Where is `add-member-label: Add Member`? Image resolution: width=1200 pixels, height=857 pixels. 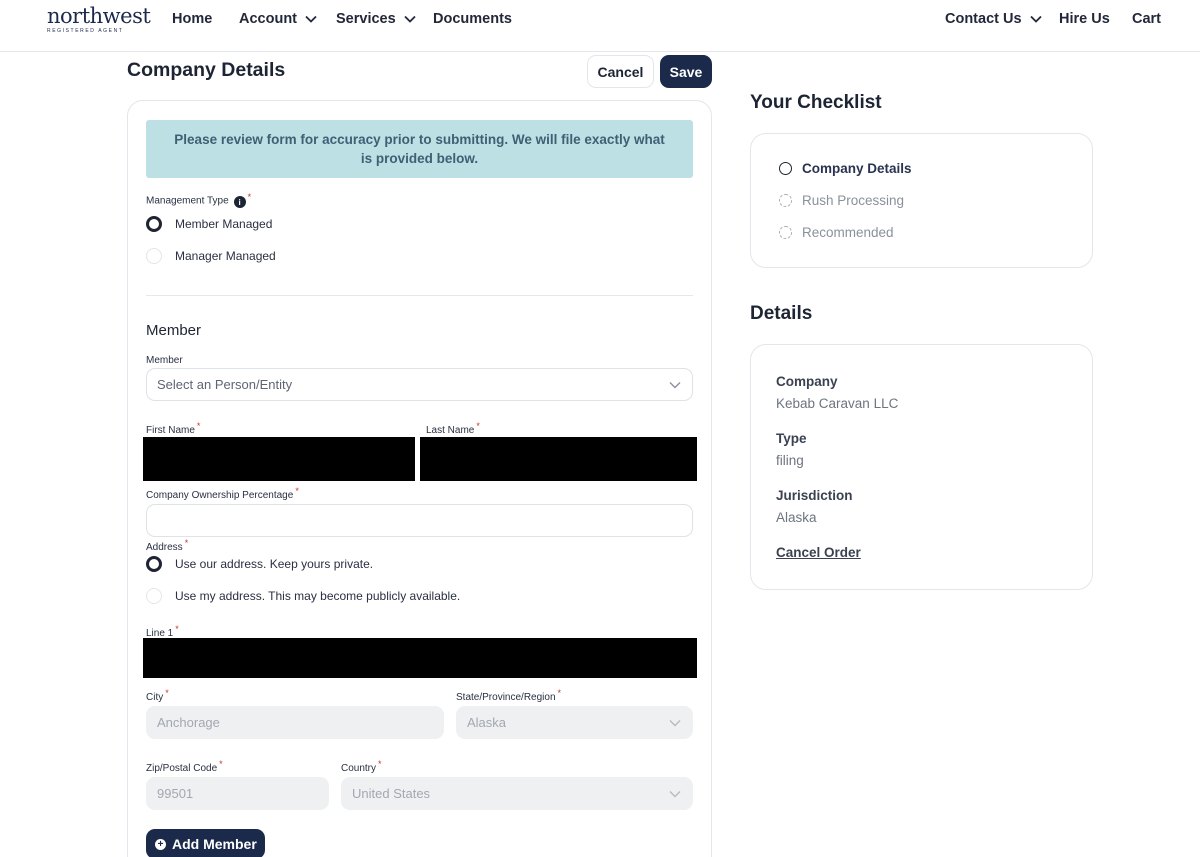
add-member-label: Add Member is located at coordinates (214, 844).